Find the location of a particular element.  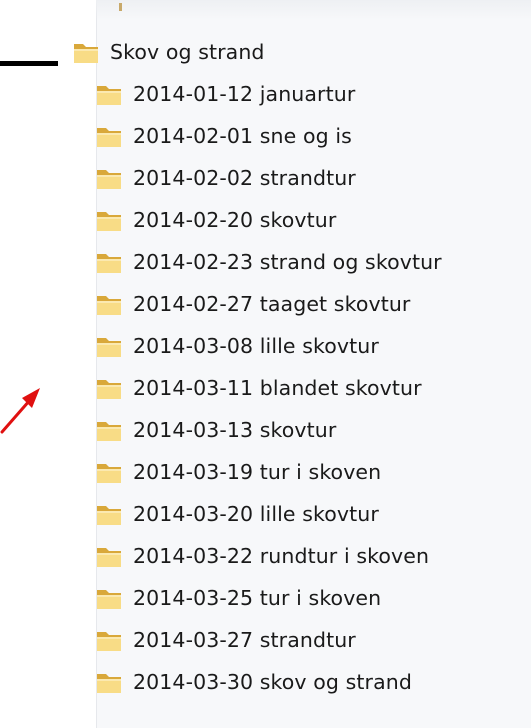

tree-item-label: 2014-02-01 sne og is is located at coordinates (242, 136).